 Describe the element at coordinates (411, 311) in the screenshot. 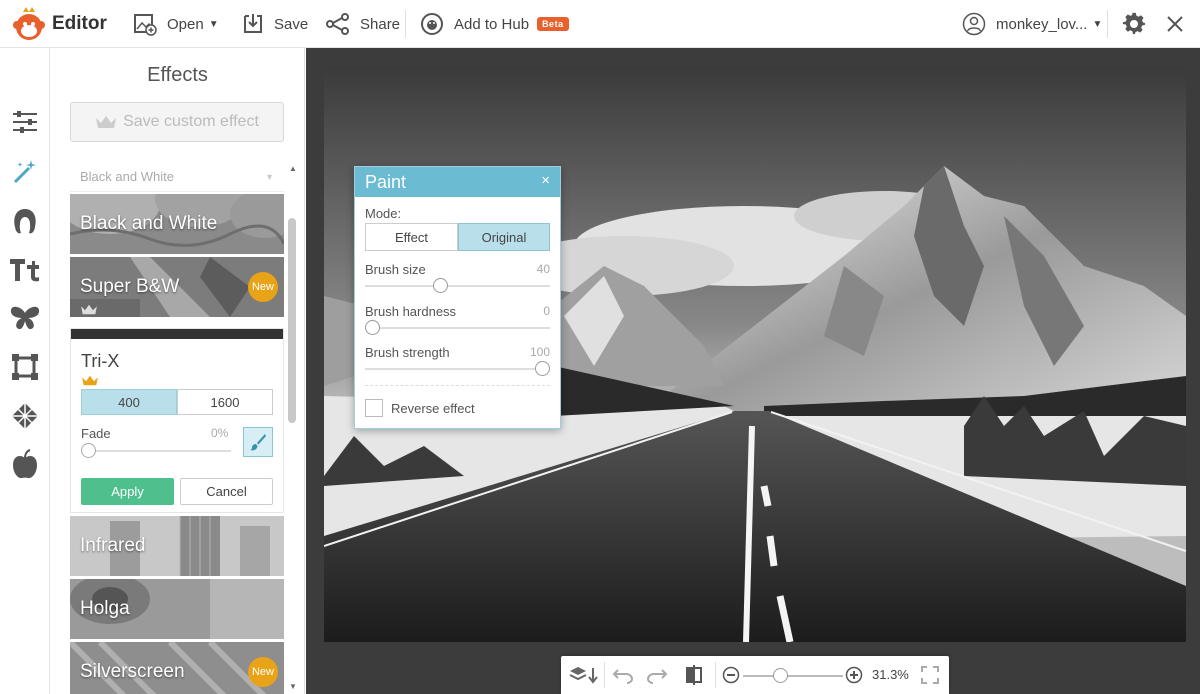

I see `brush-hardness-label: Brush hardness` at that location.